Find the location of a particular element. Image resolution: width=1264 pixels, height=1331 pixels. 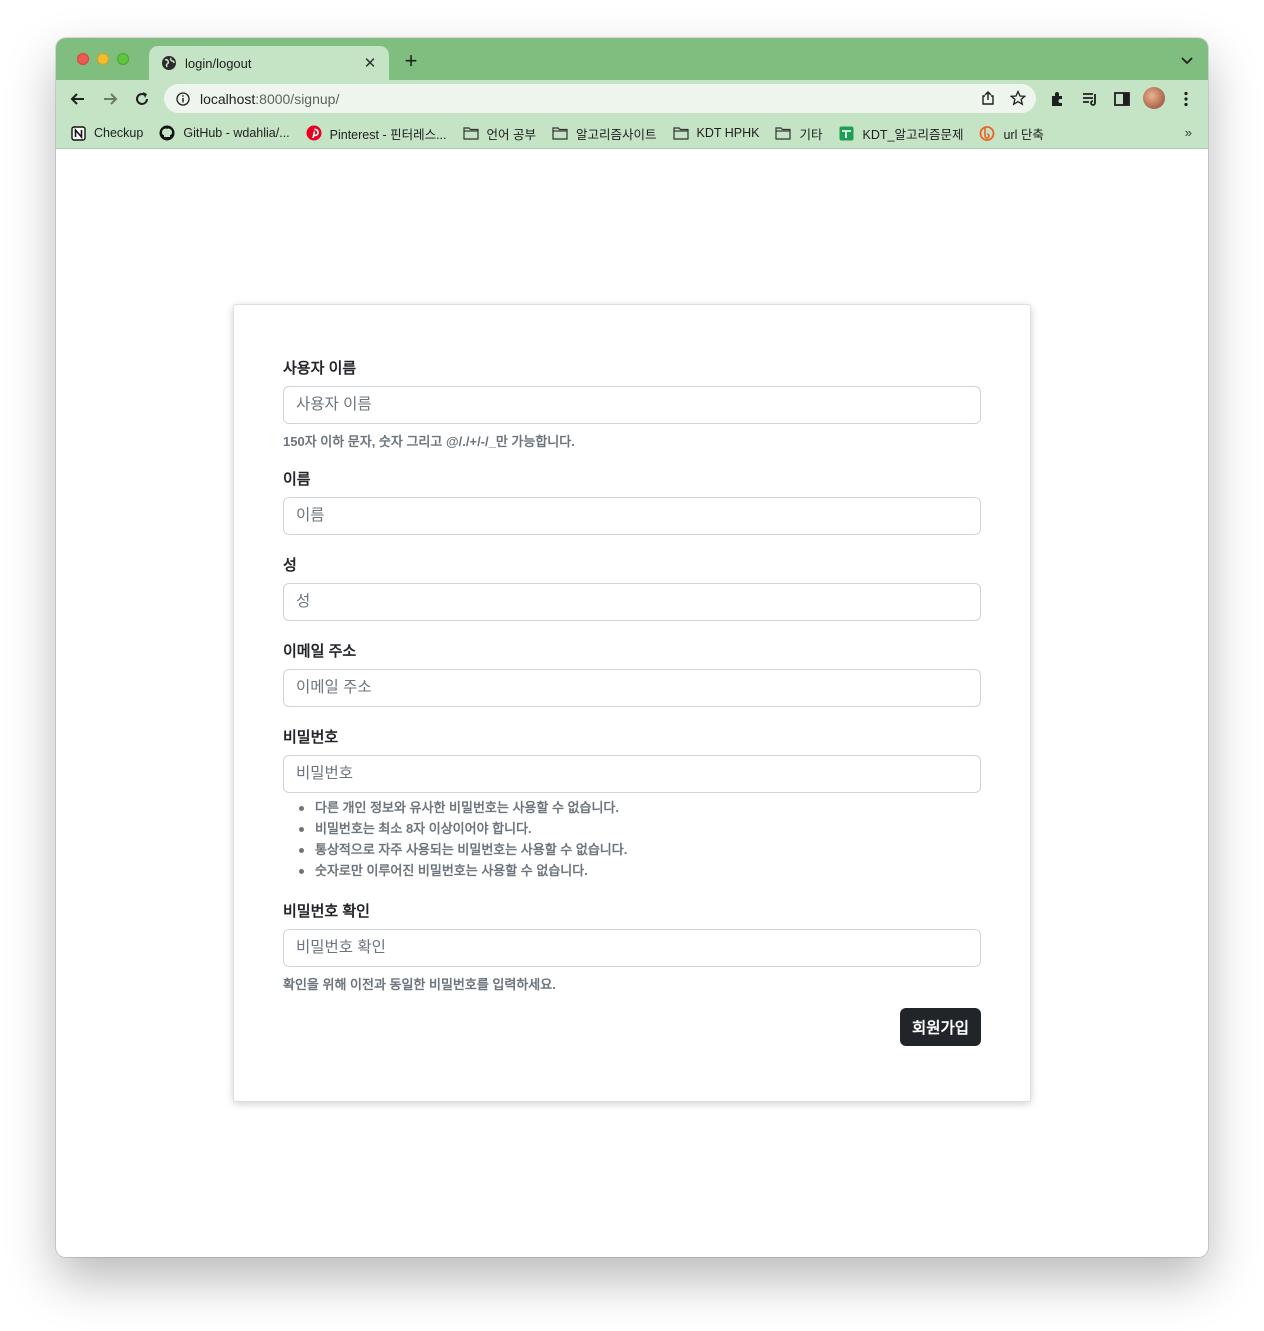

password-confirm-help-text: 확인을 위해 이전과 동일한 비밀번호를 입력하세요. is located at coordinates (419, 984).